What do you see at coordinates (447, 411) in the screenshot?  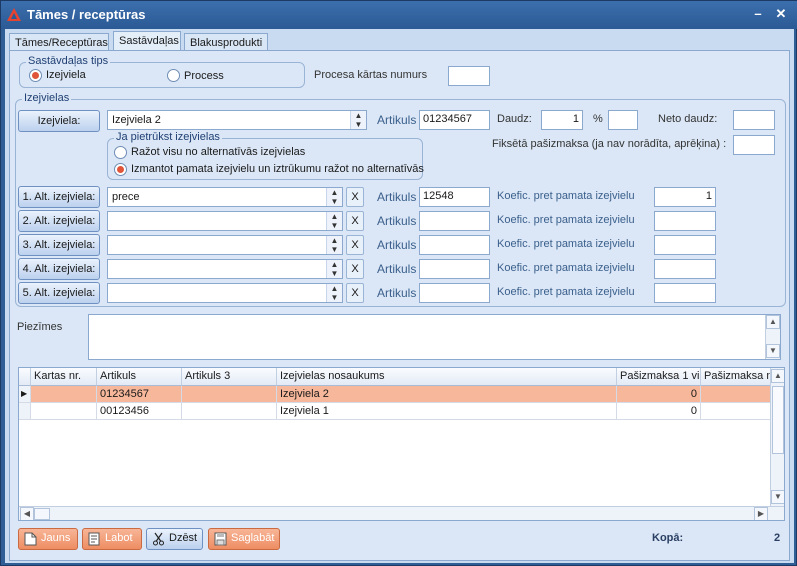 I see `cell-name: Izejviela 1` at bounding box center [447, 411].